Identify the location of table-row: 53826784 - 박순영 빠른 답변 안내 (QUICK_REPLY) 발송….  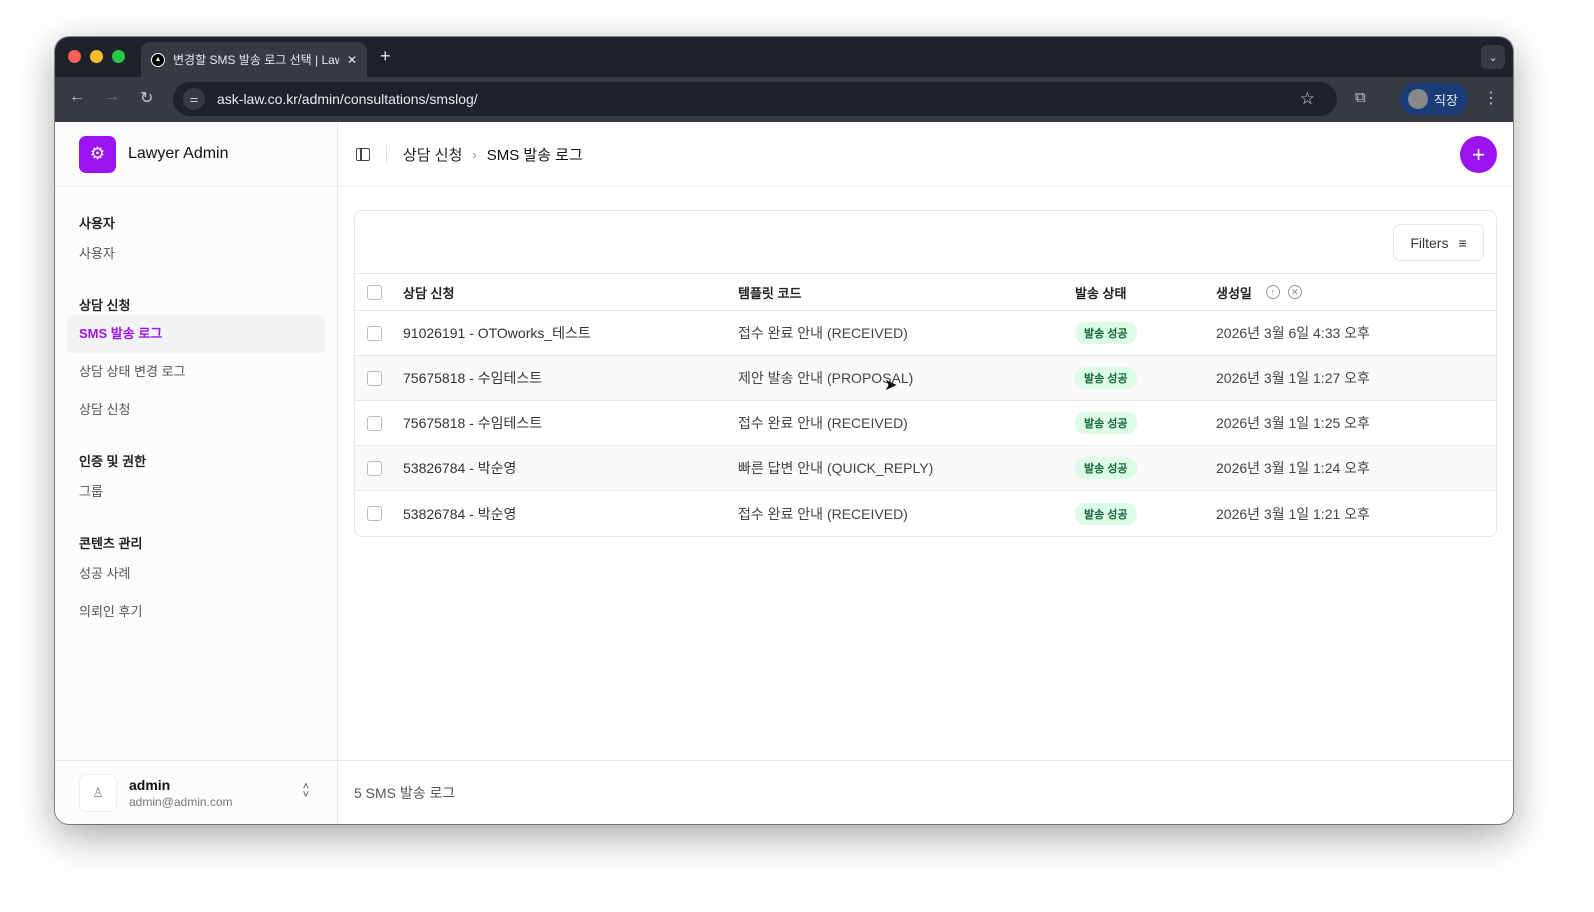
(925, 468).